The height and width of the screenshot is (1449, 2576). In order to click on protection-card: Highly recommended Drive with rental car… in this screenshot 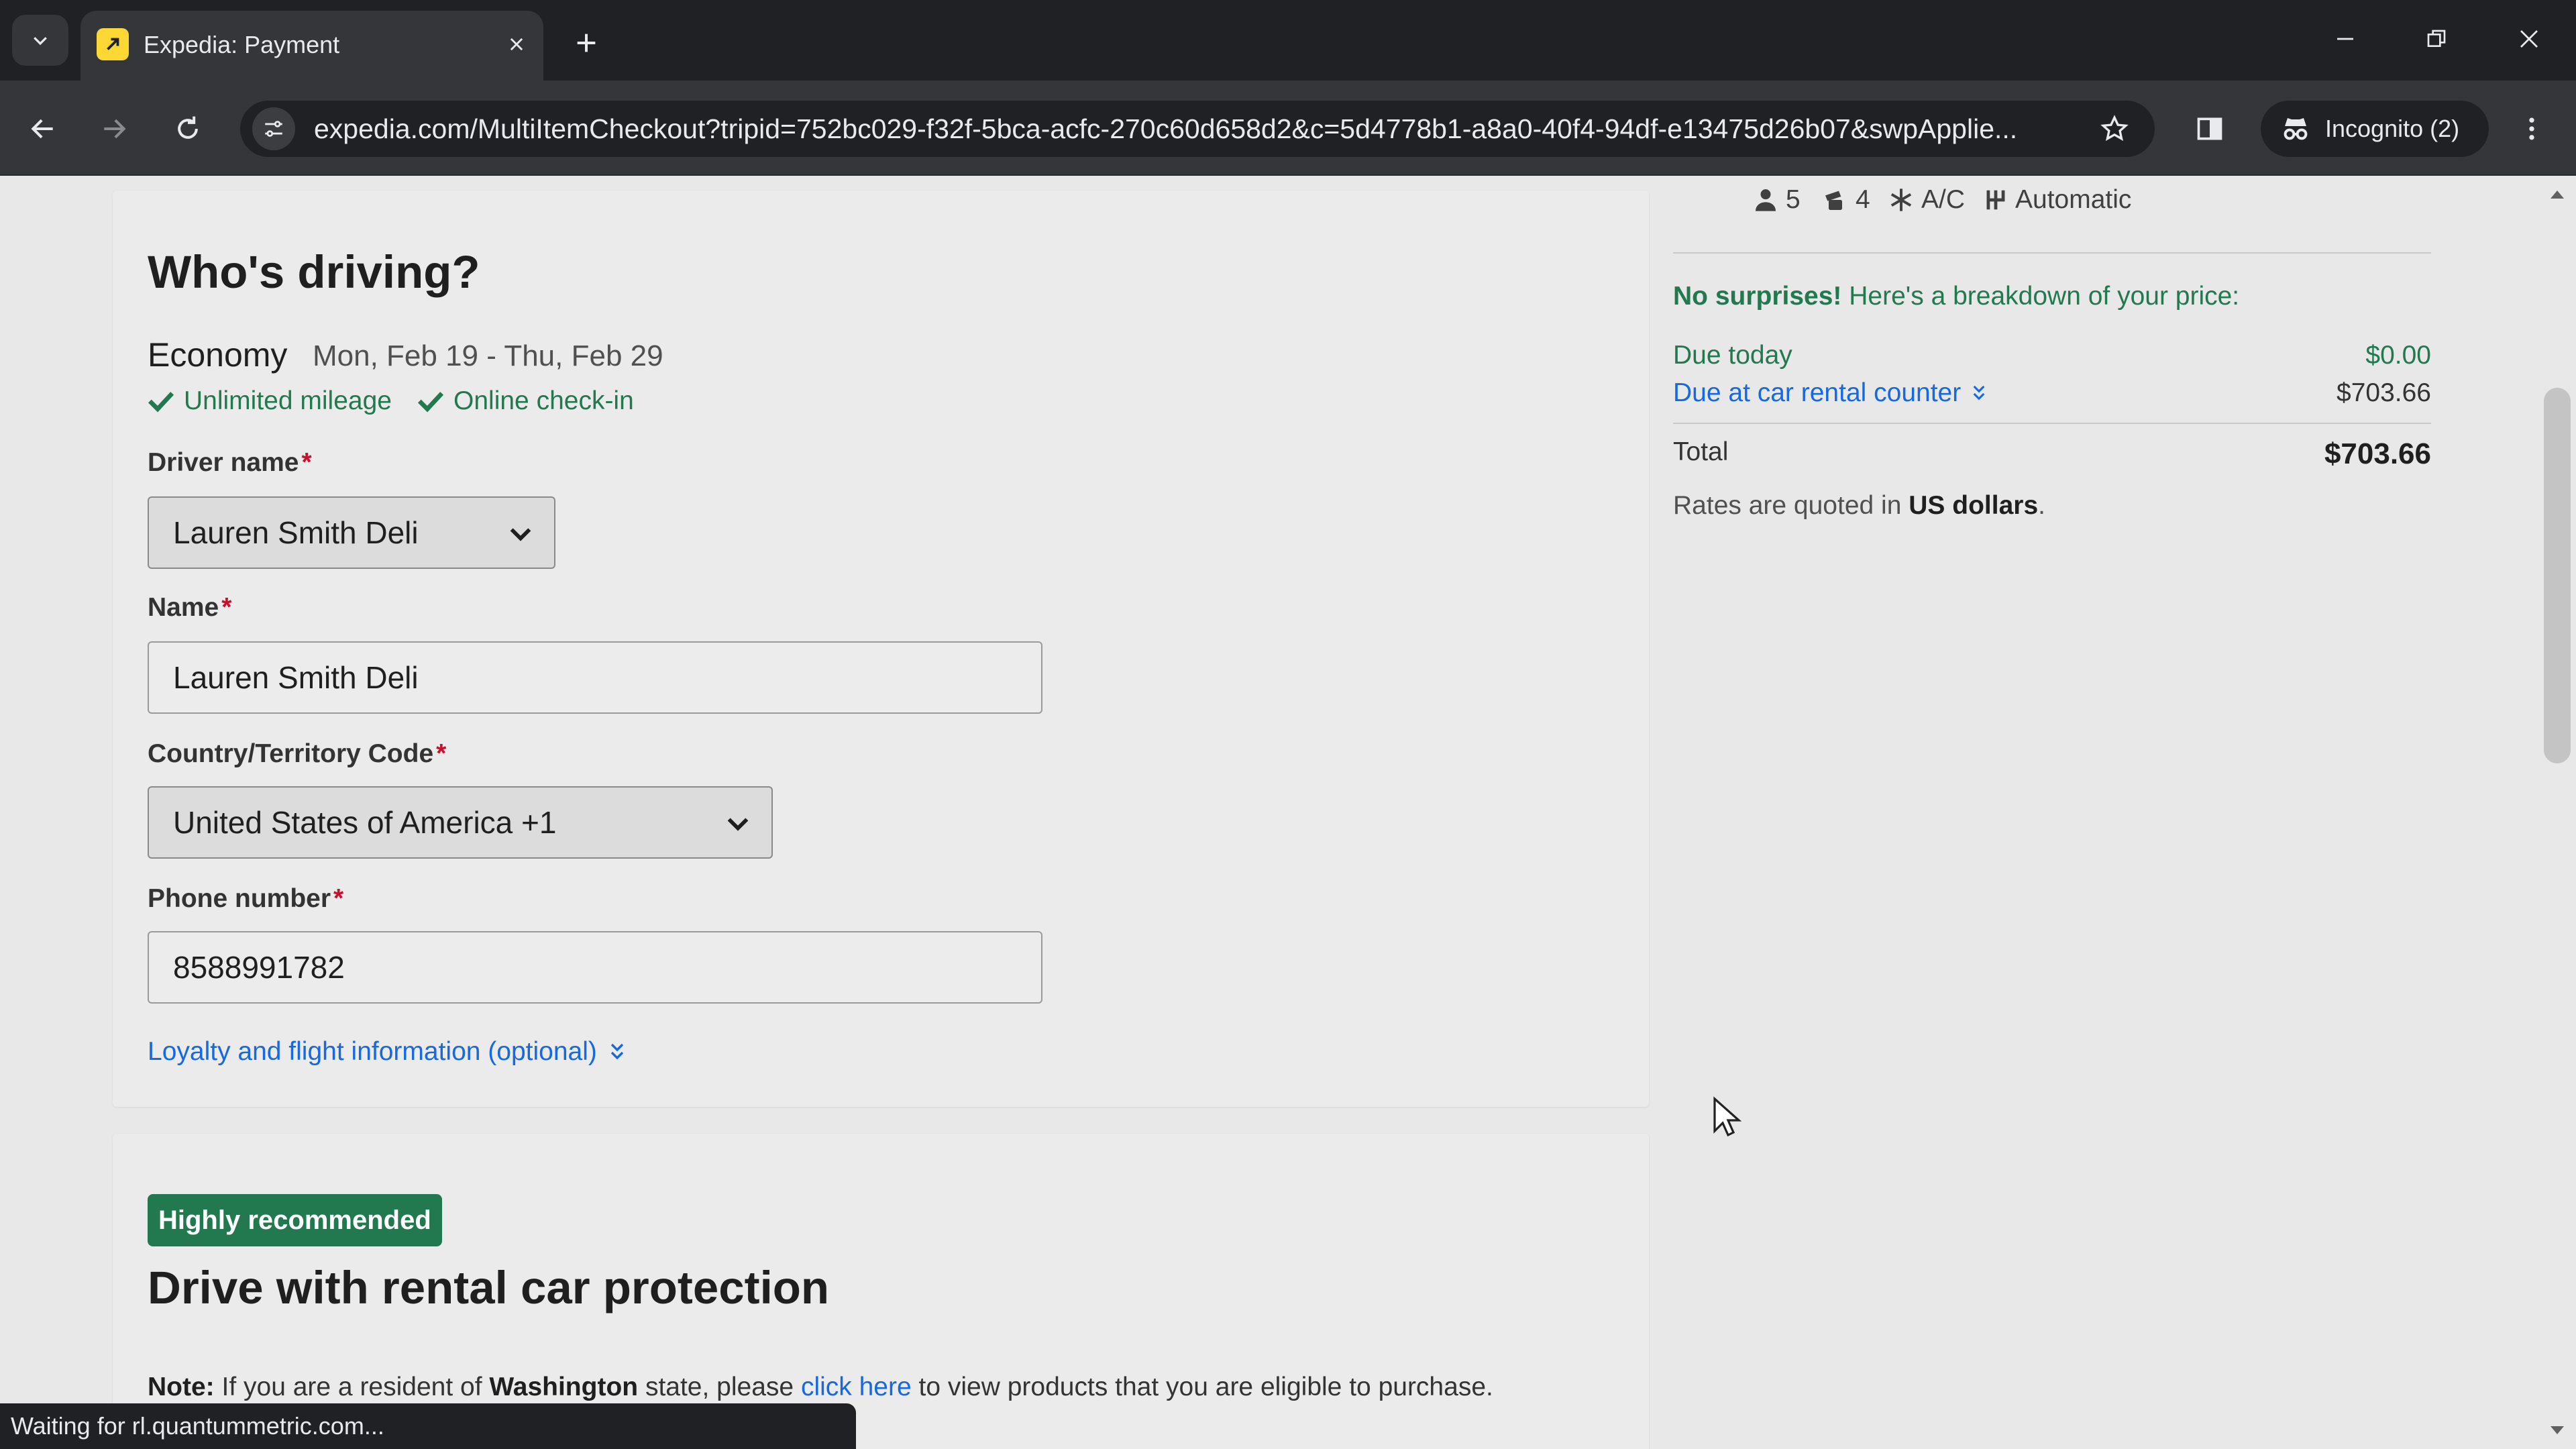, I will do `click(881, 1291)`.